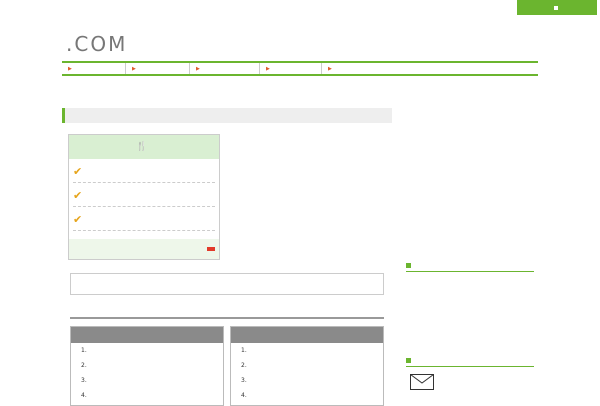 Image resolution: width=600 pixels, height=406 pixels. What do you see at coordinates (372, 68) in the screenshot?
I see `nav-item-contact: ▶` at bounding box center [372, 68].